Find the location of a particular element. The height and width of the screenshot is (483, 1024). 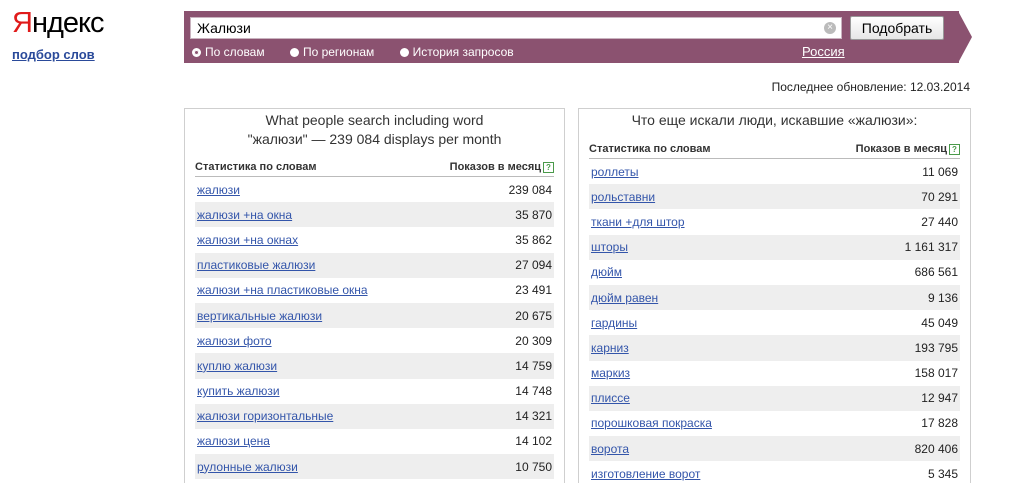

table-row: порошковая покраска 17 828 is located at coordinates (774, 423).